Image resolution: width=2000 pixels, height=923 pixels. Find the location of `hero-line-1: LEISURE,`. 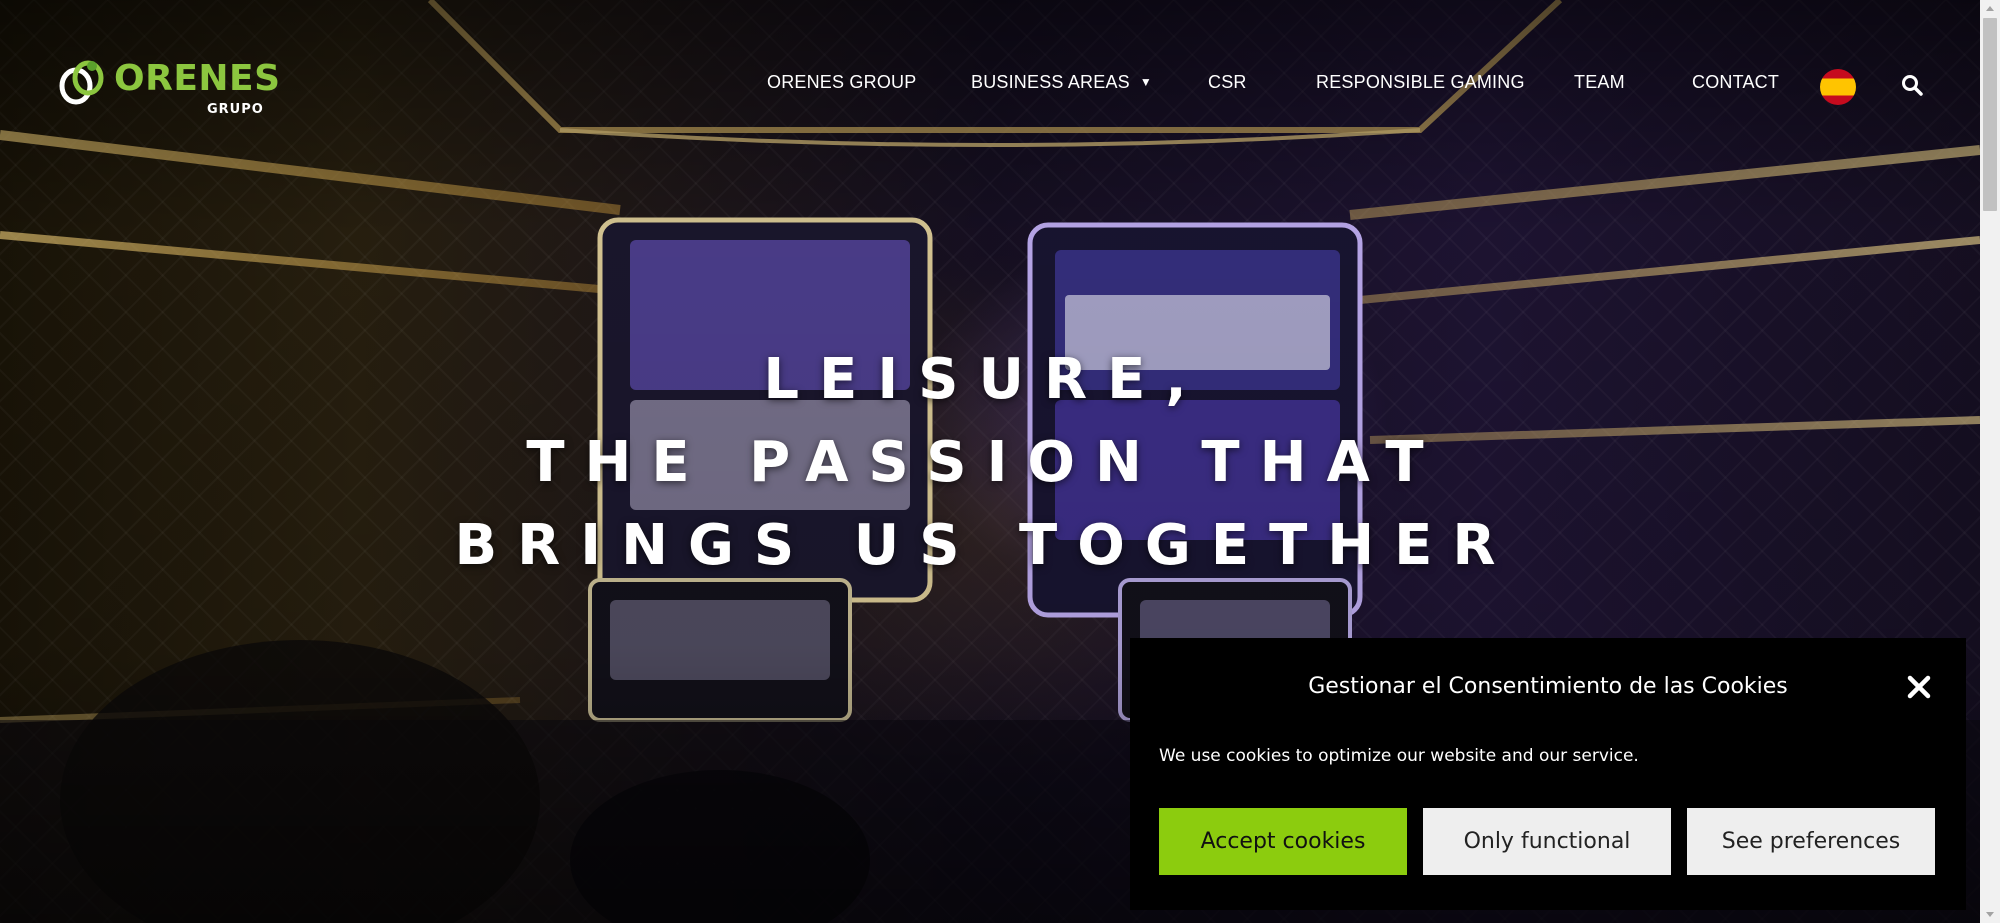

hero-line-1: LEISURE, is located at coordinates (985, 379).